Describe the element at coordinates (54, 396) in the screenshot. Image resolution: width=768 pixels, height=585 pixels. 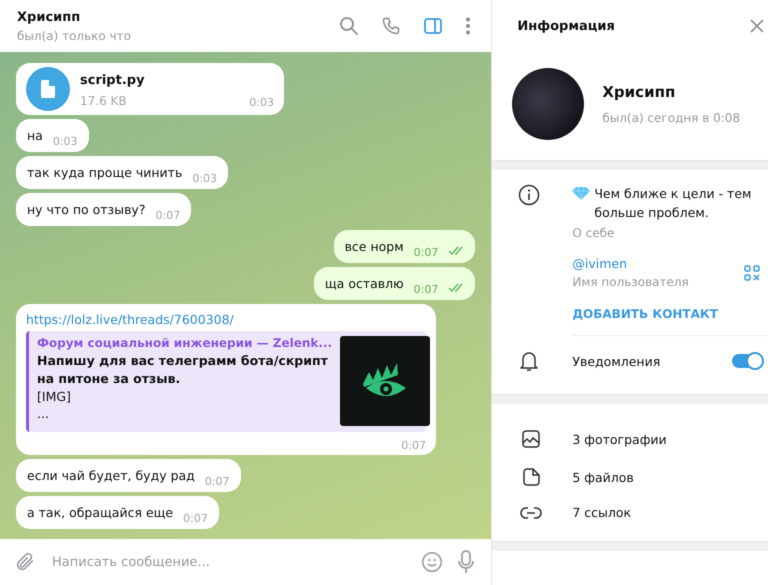
I see `preview-text: [IMG]` at that location.